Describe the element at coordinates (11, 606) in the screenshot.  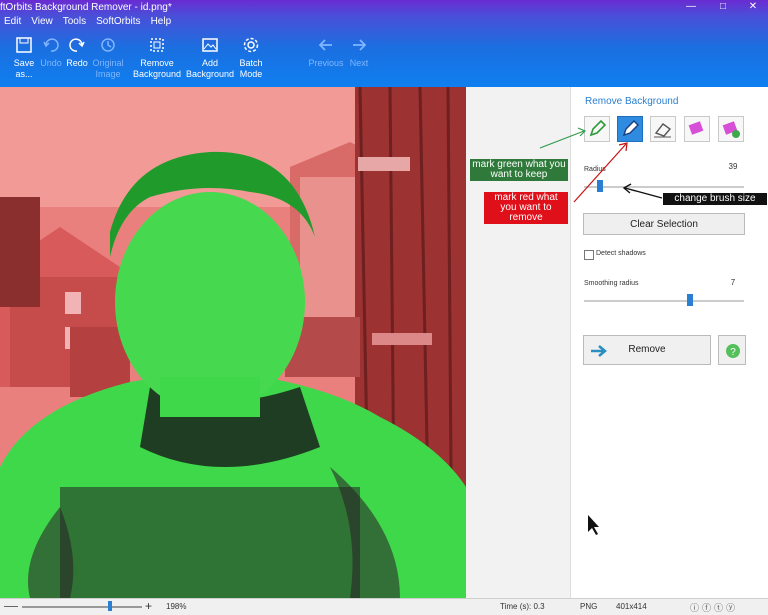
I see `zoom-out-icon` at that location.